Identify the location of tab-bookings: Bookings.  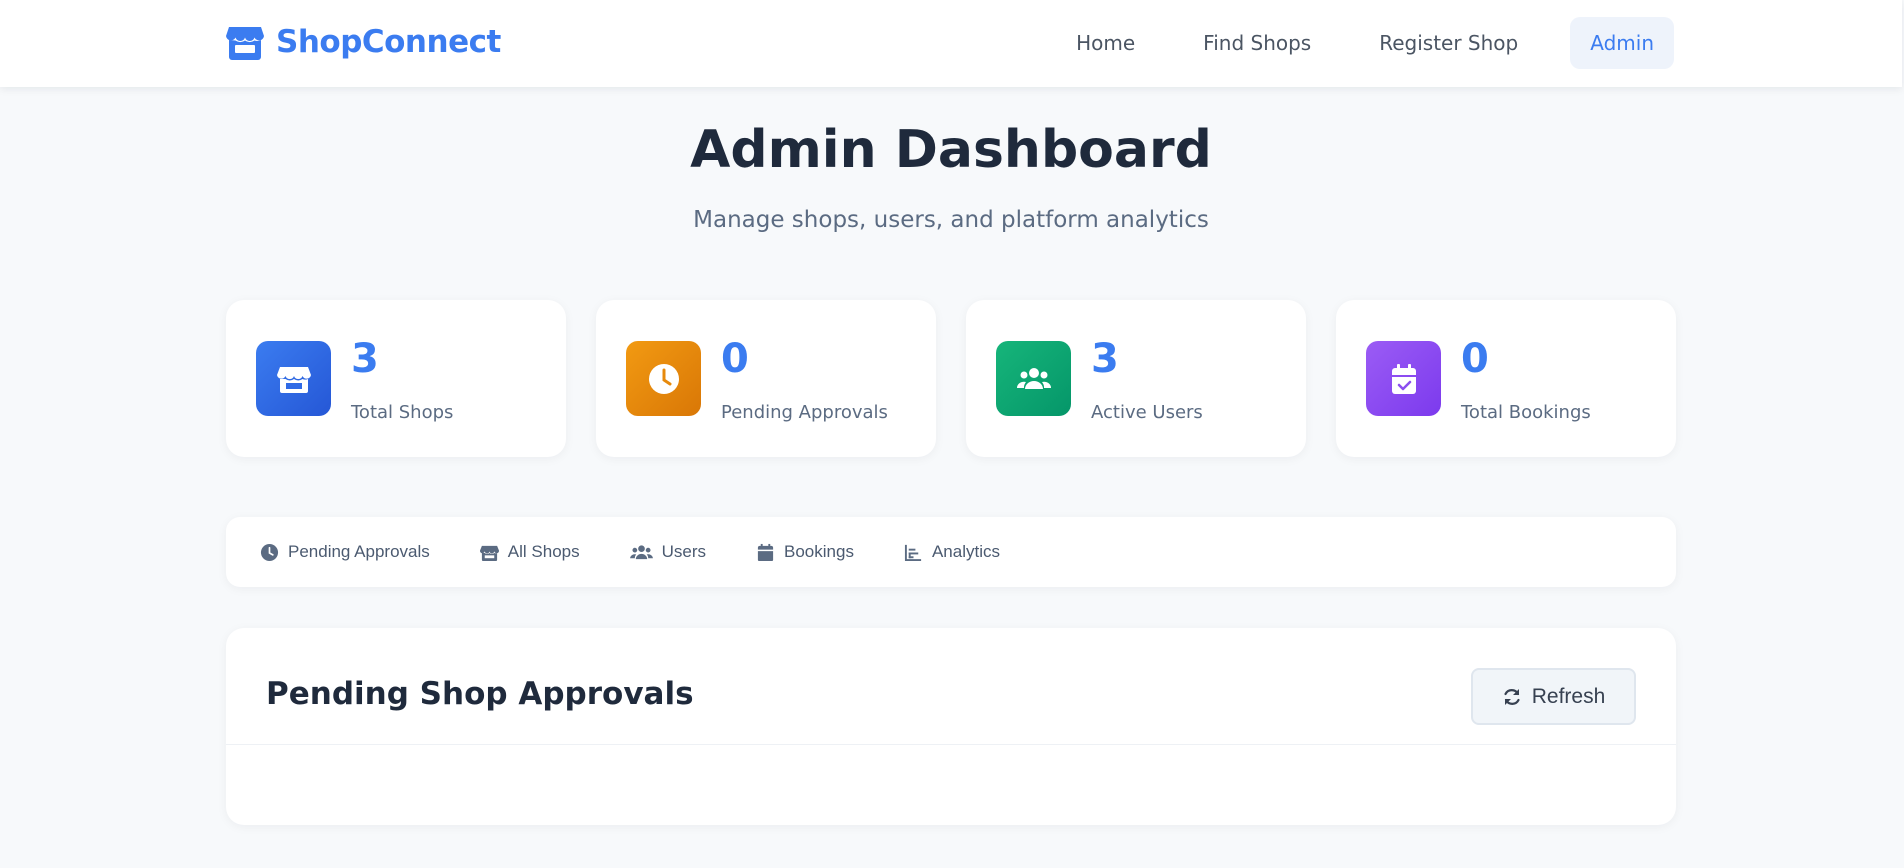
(805, 552).